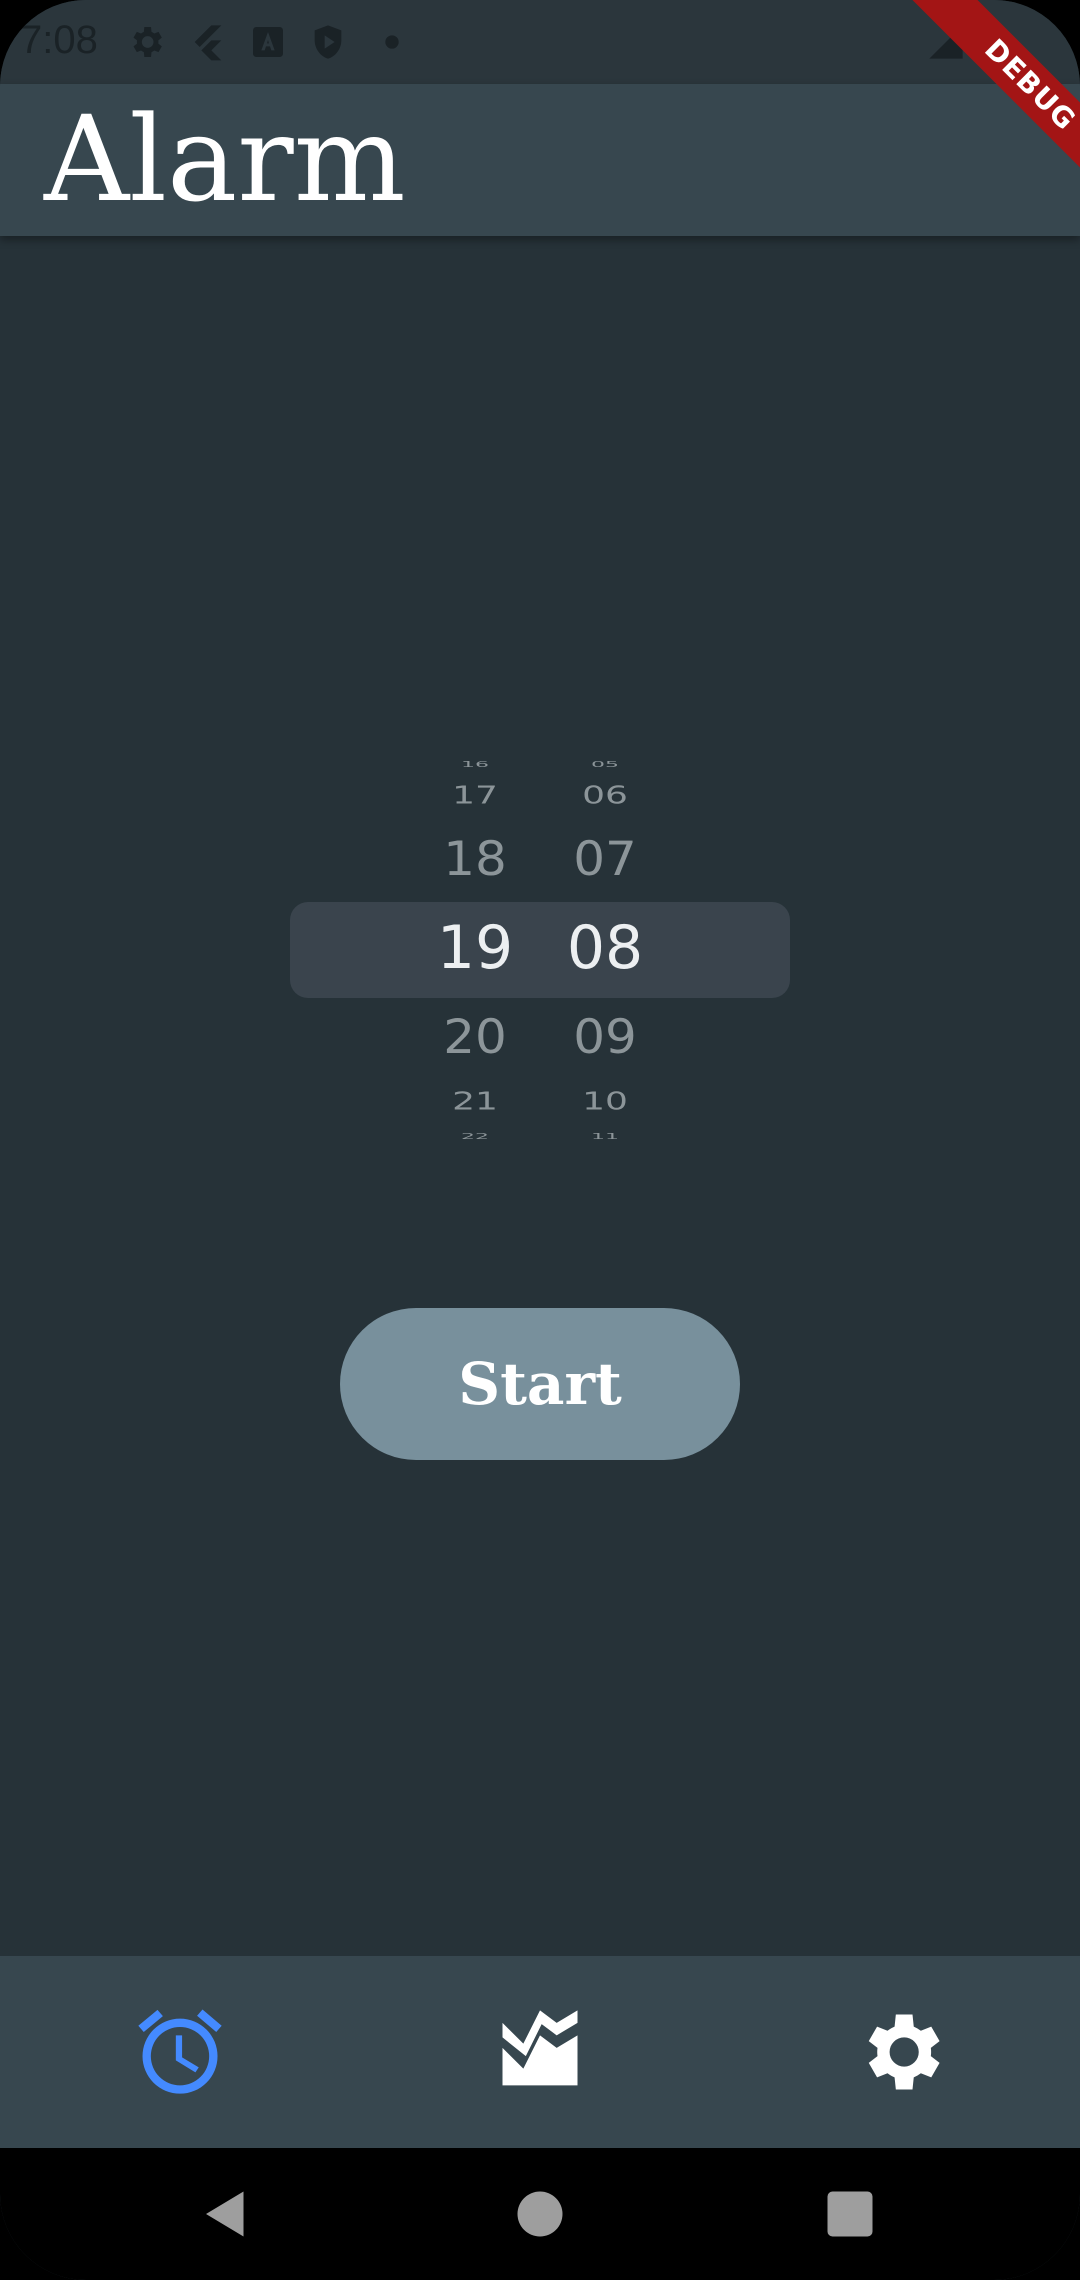 The height and width of the screenshot is (2280, 1080). I want to click on gear-icon, so click(147, 42).